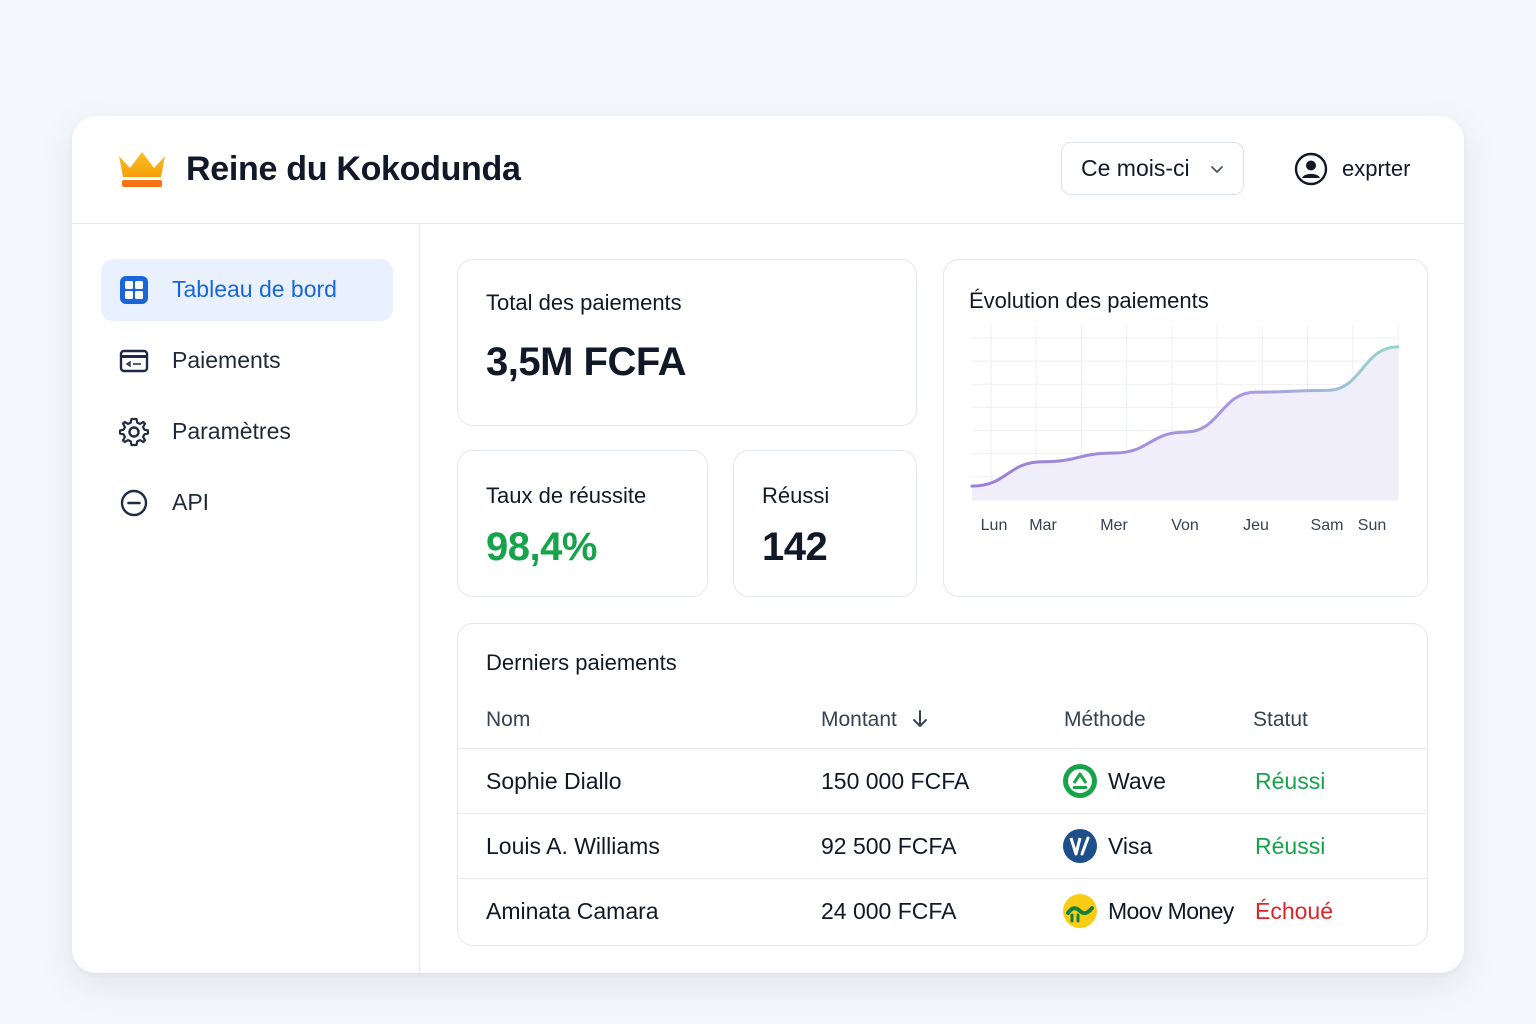  What do you see at coordinates (1280, 720) in the screenshot?
I see `column-header-status: Statut` at bounding box center [1280, 720].